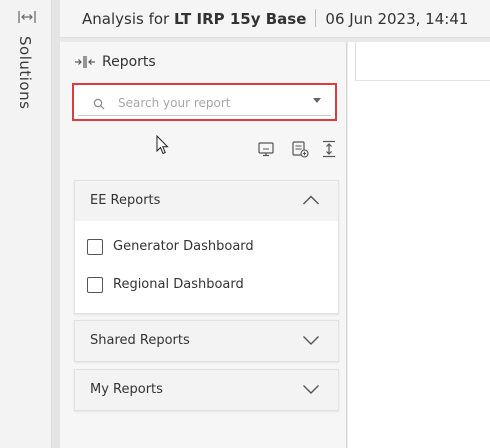 Image resolution: width=490 pixels, height=448 pixels. I want to click on monitor-icon, so click(266, 149).